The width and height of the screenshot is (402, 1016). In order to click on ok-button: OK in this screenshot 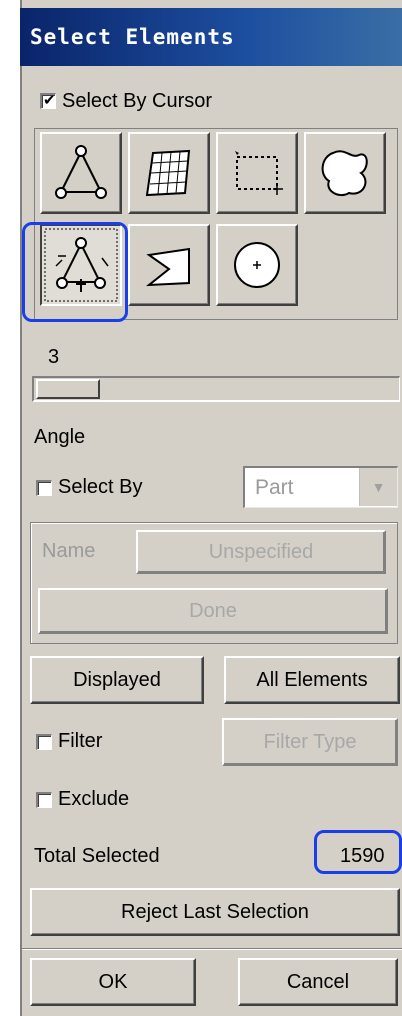, I will do `click(113, 982)`.